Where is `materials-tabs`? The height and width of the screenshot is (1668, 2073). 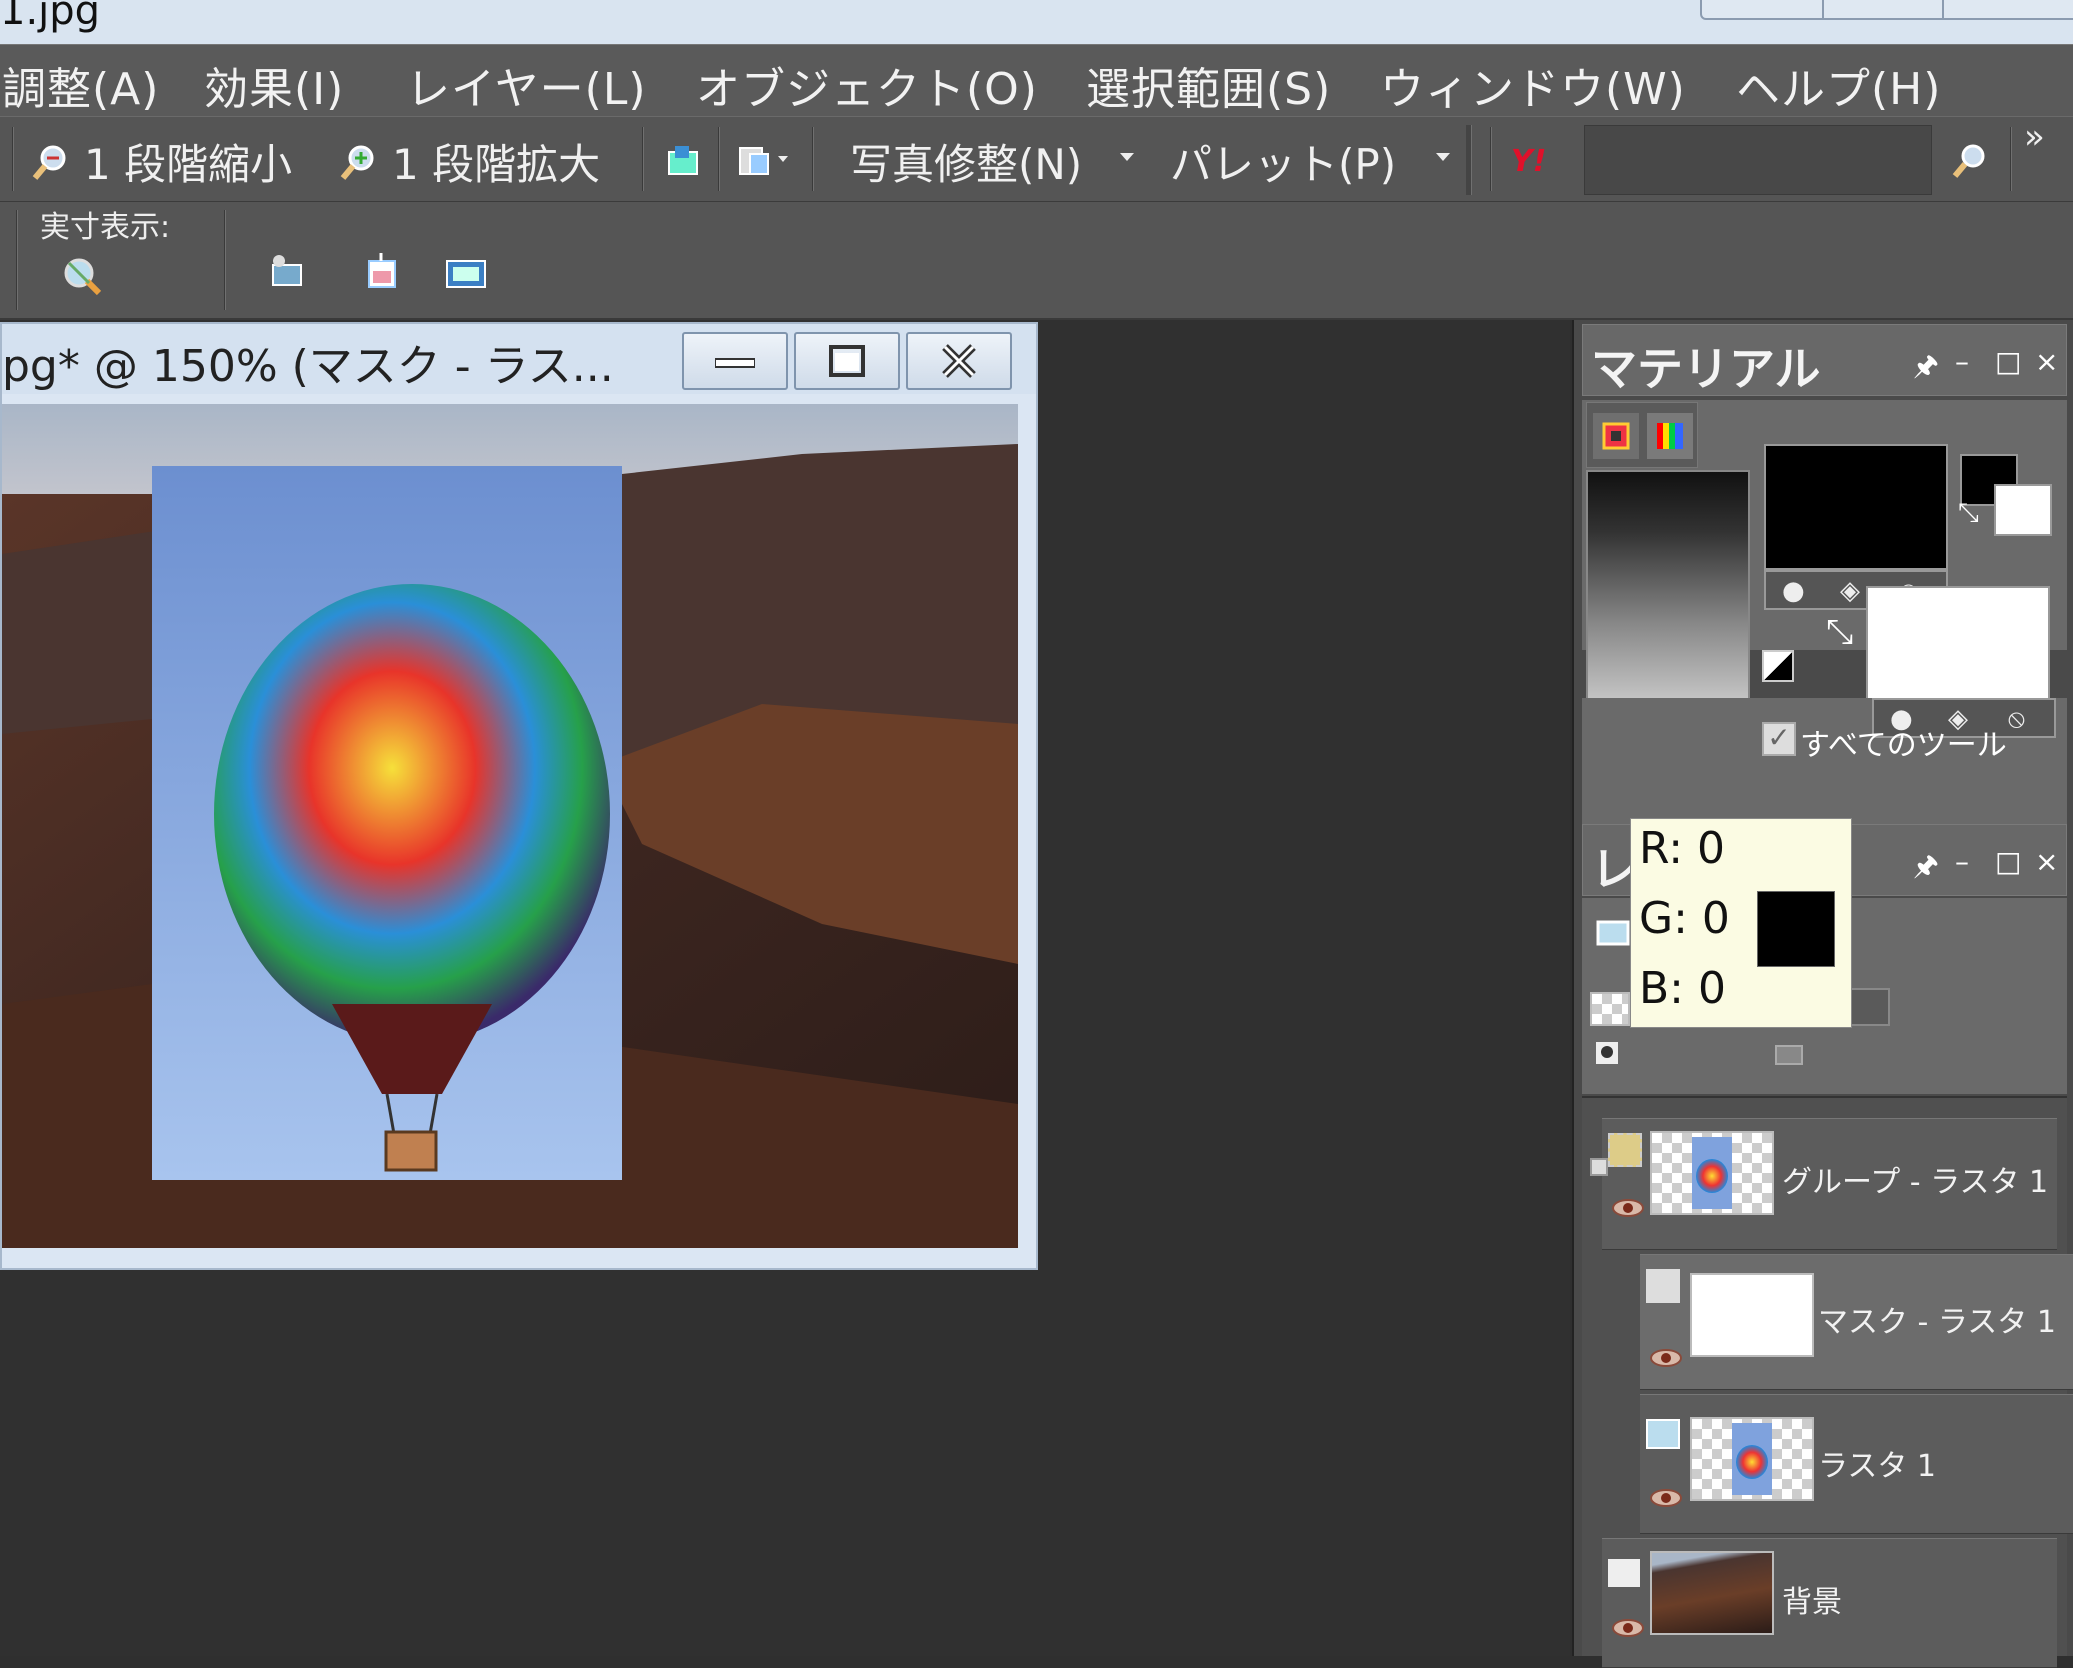
materials-tabs is located at coordinates (1642, 435).